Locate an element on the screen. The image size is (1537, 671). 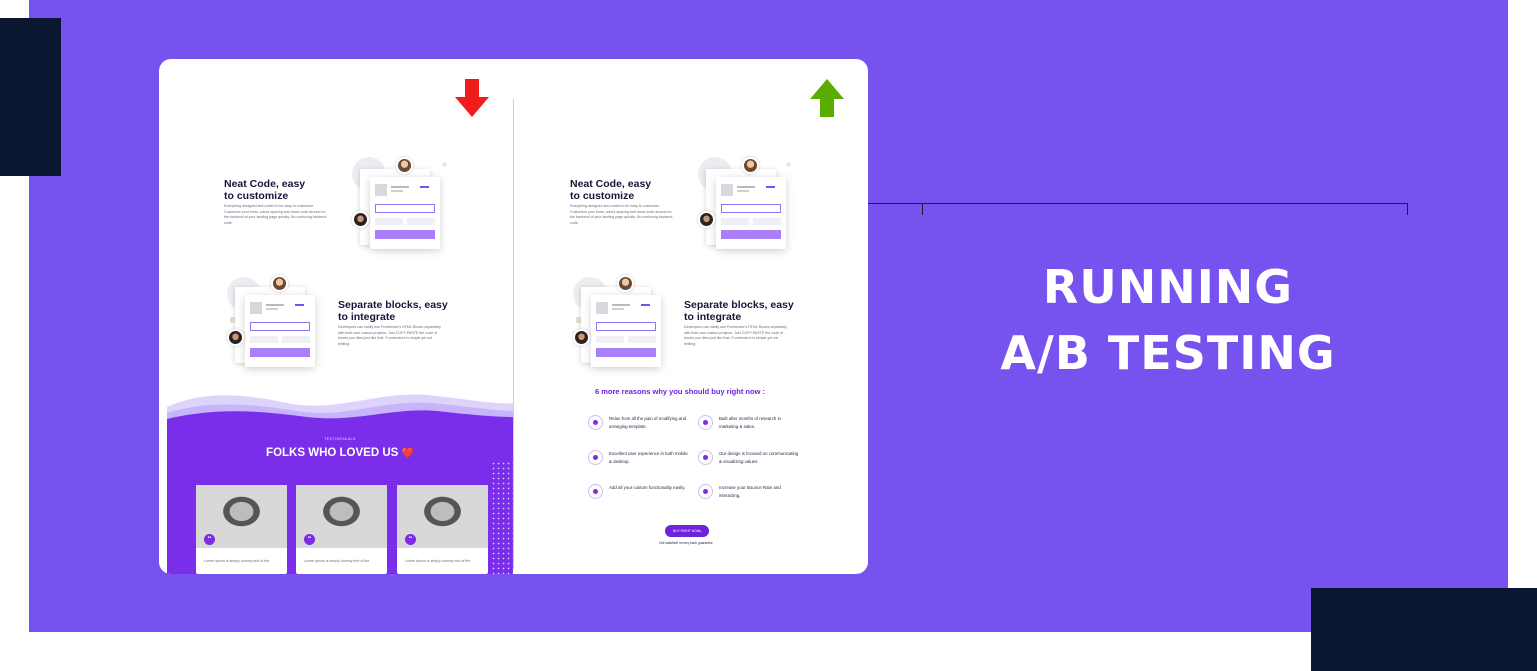
variant-divider is located at coordinates (513, 334).